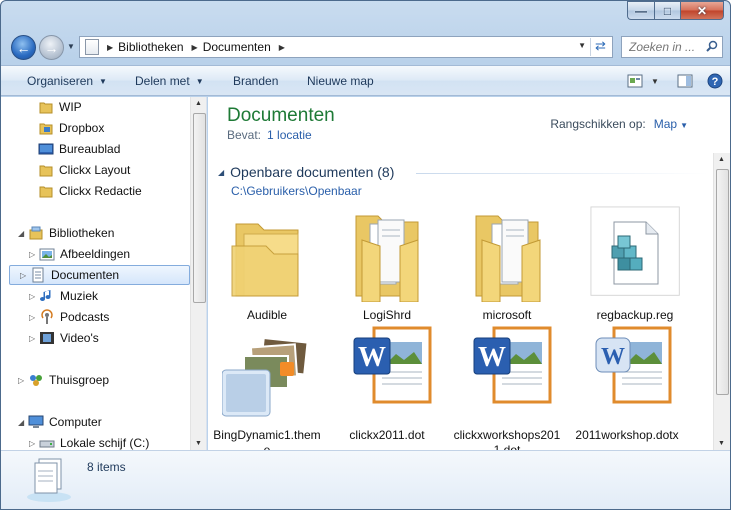  Describe the element at coordinates (90, 191) in the screenshot. I see `sidebar-item-clickx-redactie: Clickx Redactie` at that location.